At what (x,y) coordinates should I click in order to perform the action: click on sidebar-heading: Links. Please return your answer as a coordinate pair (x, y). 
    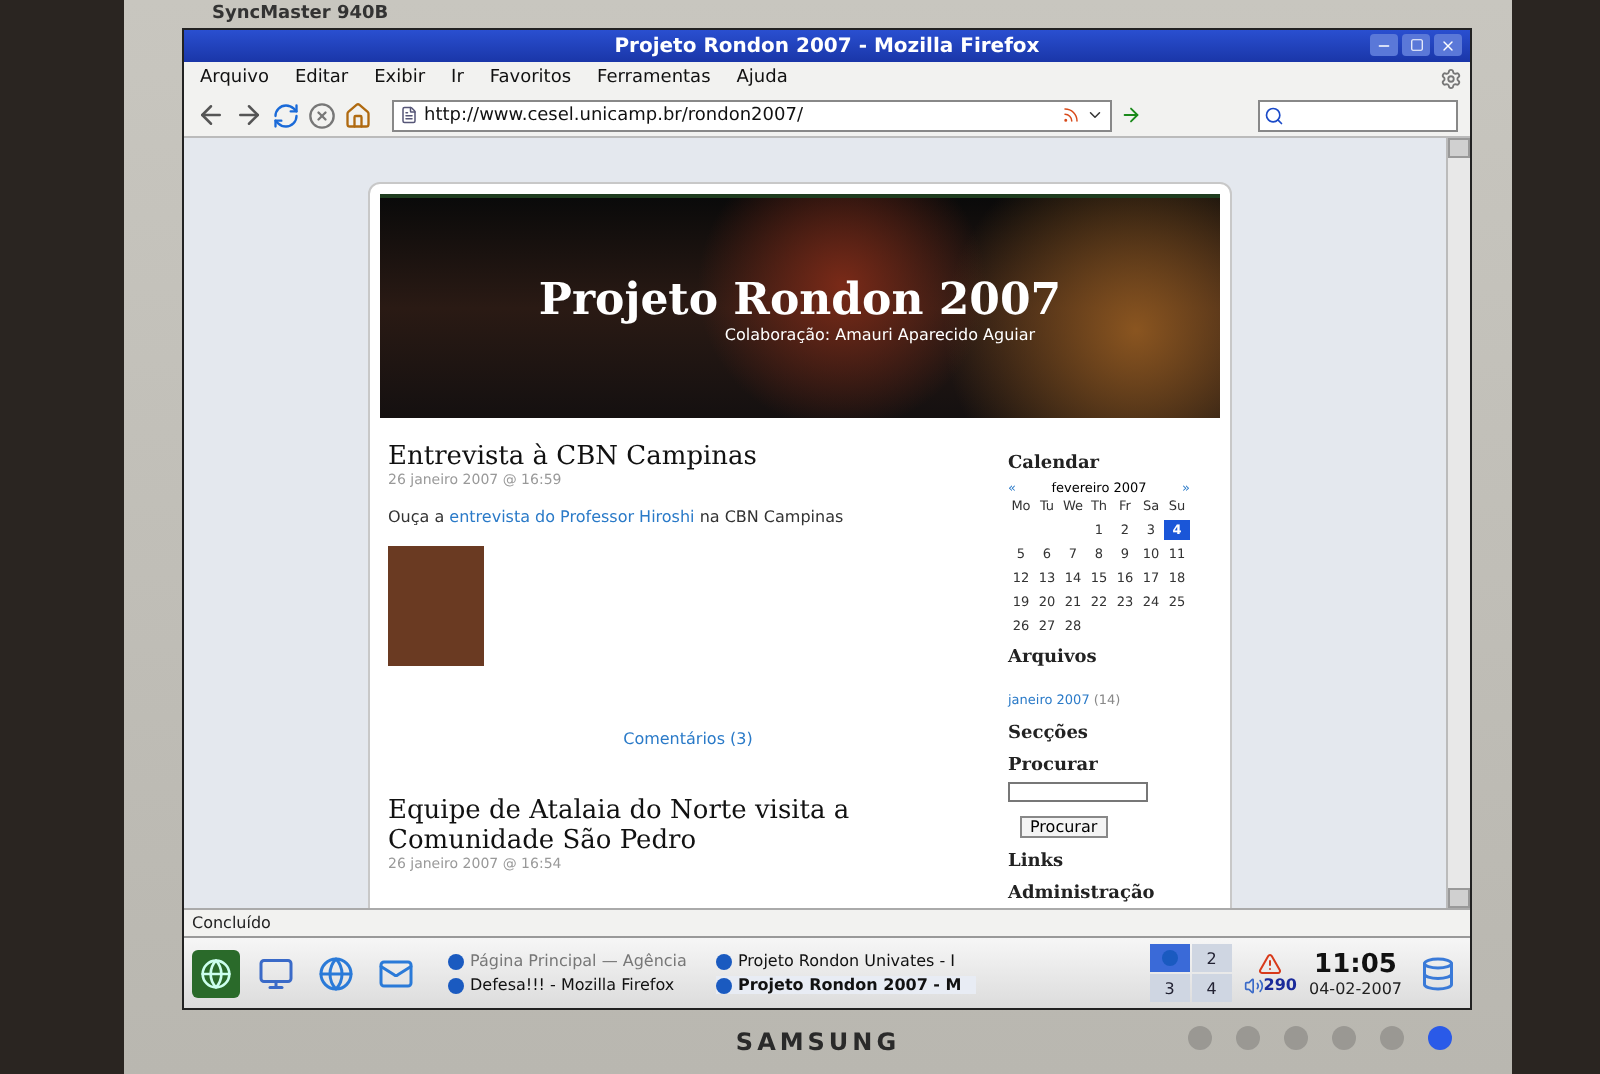
    Looking at the image, I should click on (1037, 862).